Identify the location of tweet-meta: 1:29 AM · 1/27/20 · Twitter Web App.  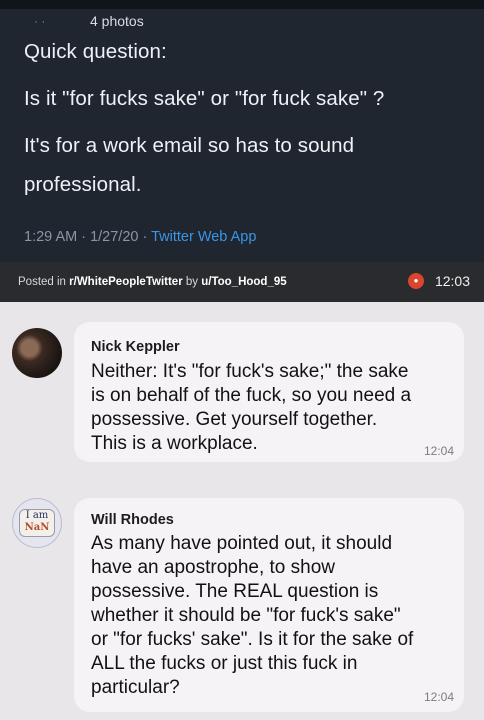
(140, 237).